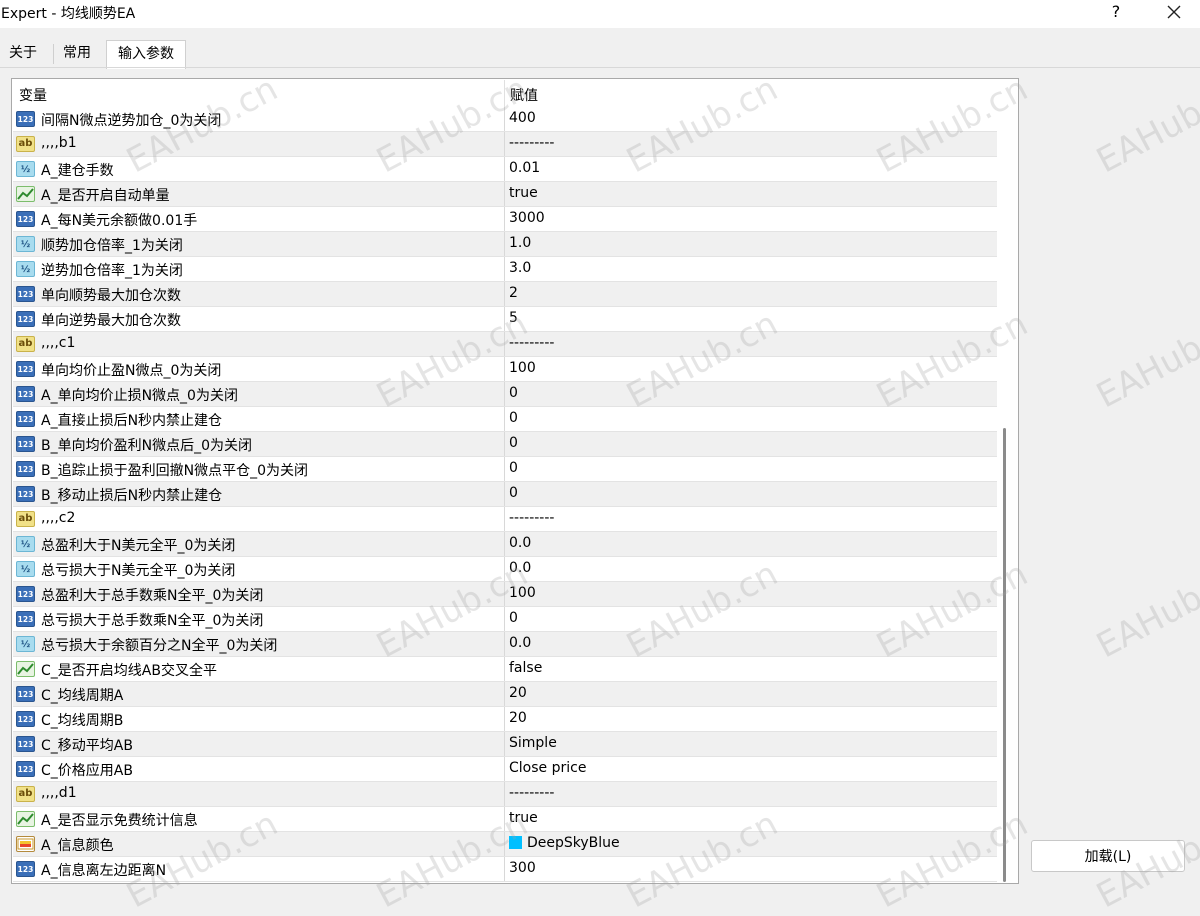 This screenshot has height=916, width=1200. I want to click on parameter-row: 123 C_移动平均AB Simple, so click(505, 744).